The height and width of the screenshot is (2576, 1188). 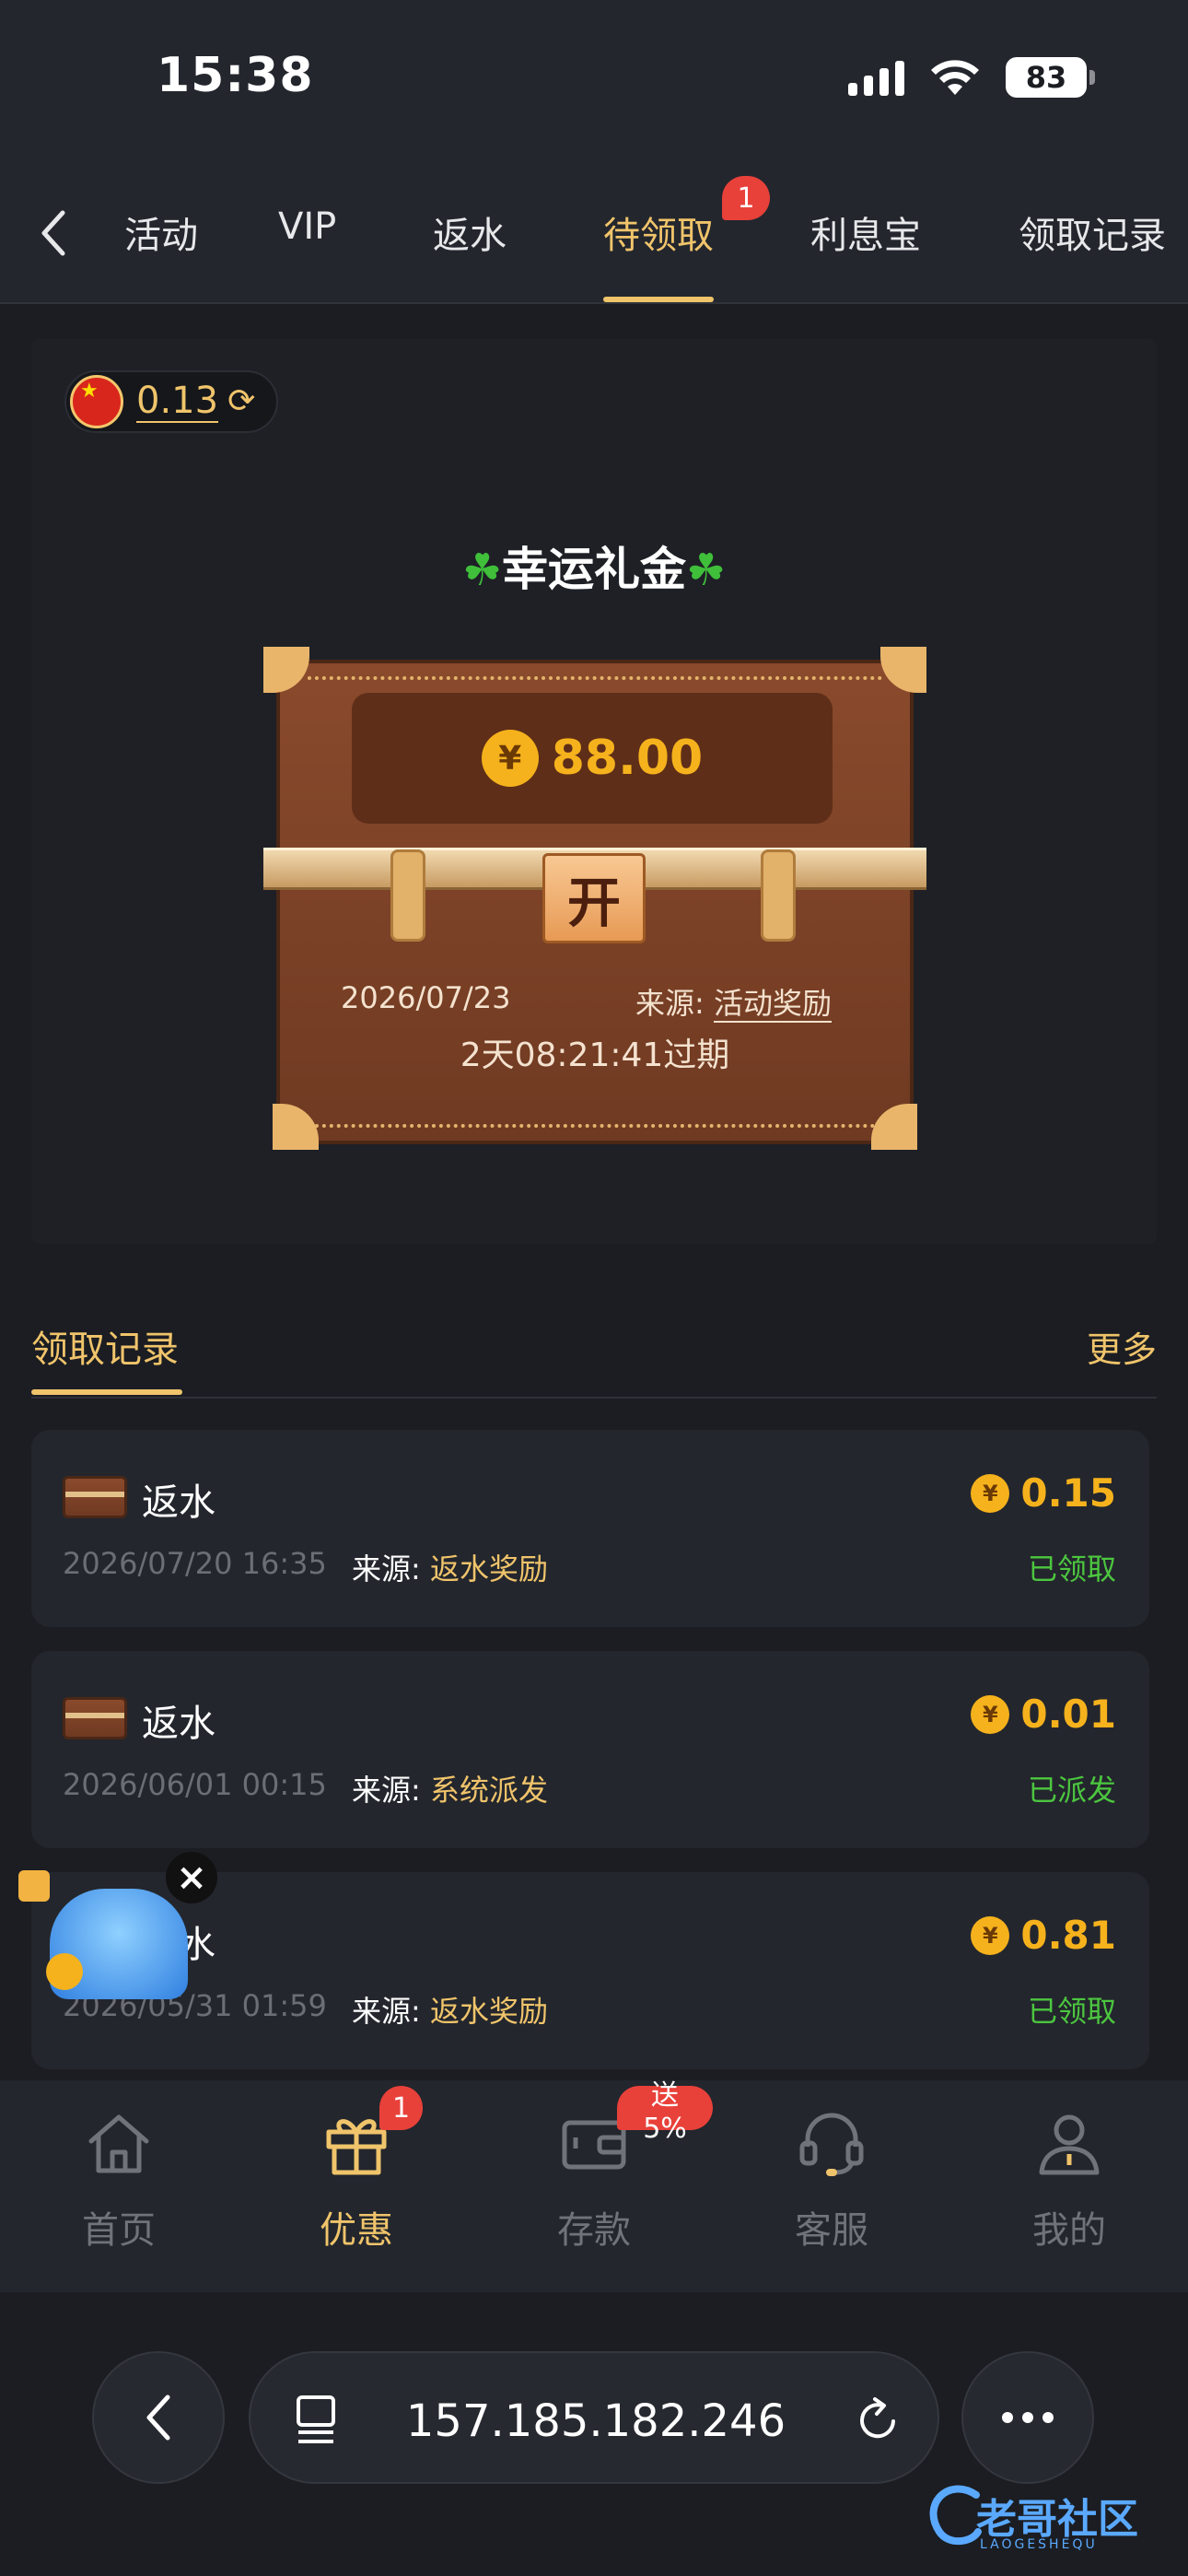 What do you see at coordinates (96, 401) in the screenshot?
I see `china-flag-icon` at bounding box center [96, 401].